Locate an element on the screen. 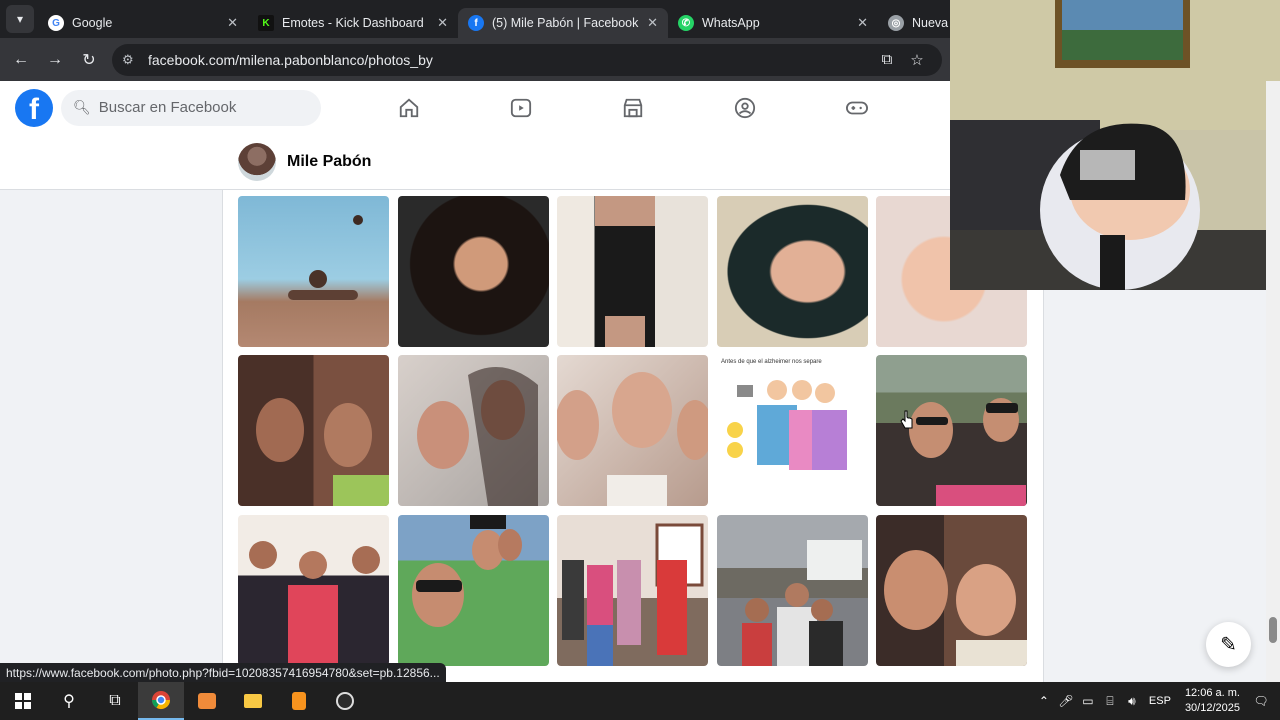 The width and height of the screenshot is (1280, 720). notifications-icon: 🗨︎ is located at coordinates (1261, 701).